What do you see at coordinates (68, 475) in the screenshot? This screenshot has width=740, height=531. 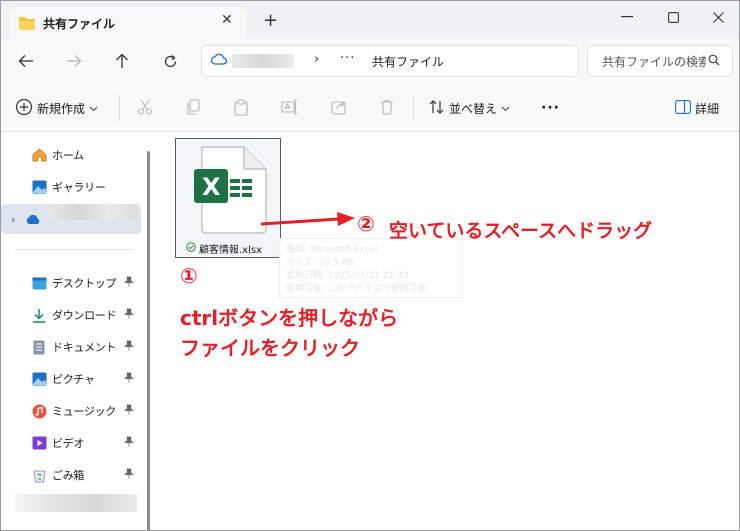 I see `sidebar-item-label: ごみ箱` at bounding box center [68, 475].